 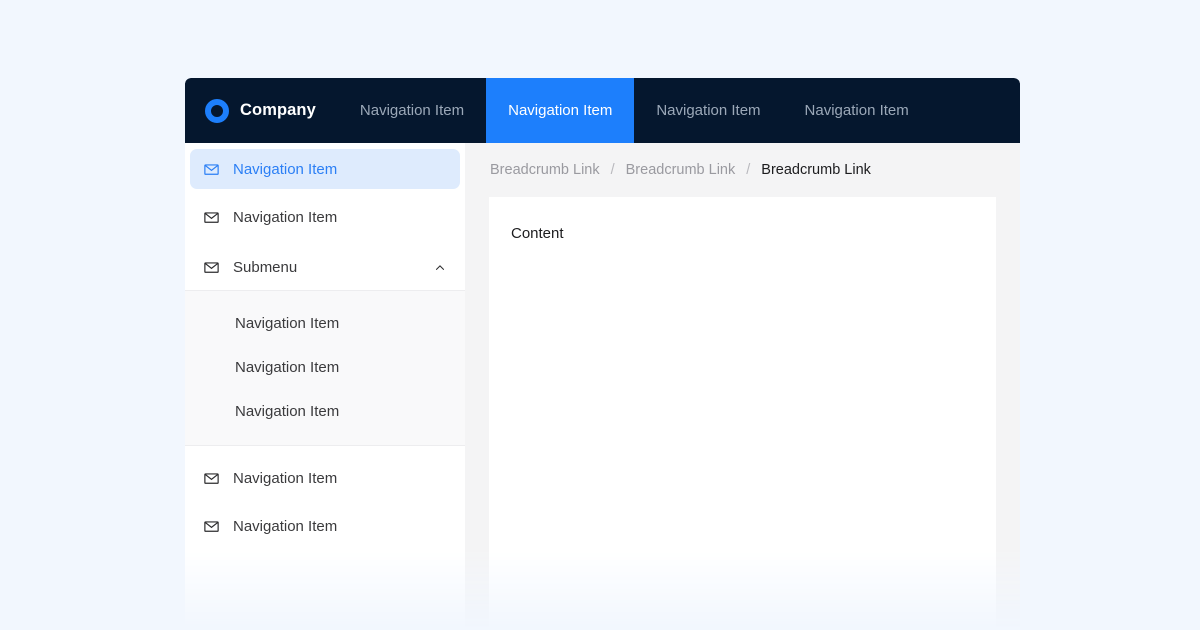 I want to click on sidebar-item-3: Navigation Item, so click(x=325, y=478).